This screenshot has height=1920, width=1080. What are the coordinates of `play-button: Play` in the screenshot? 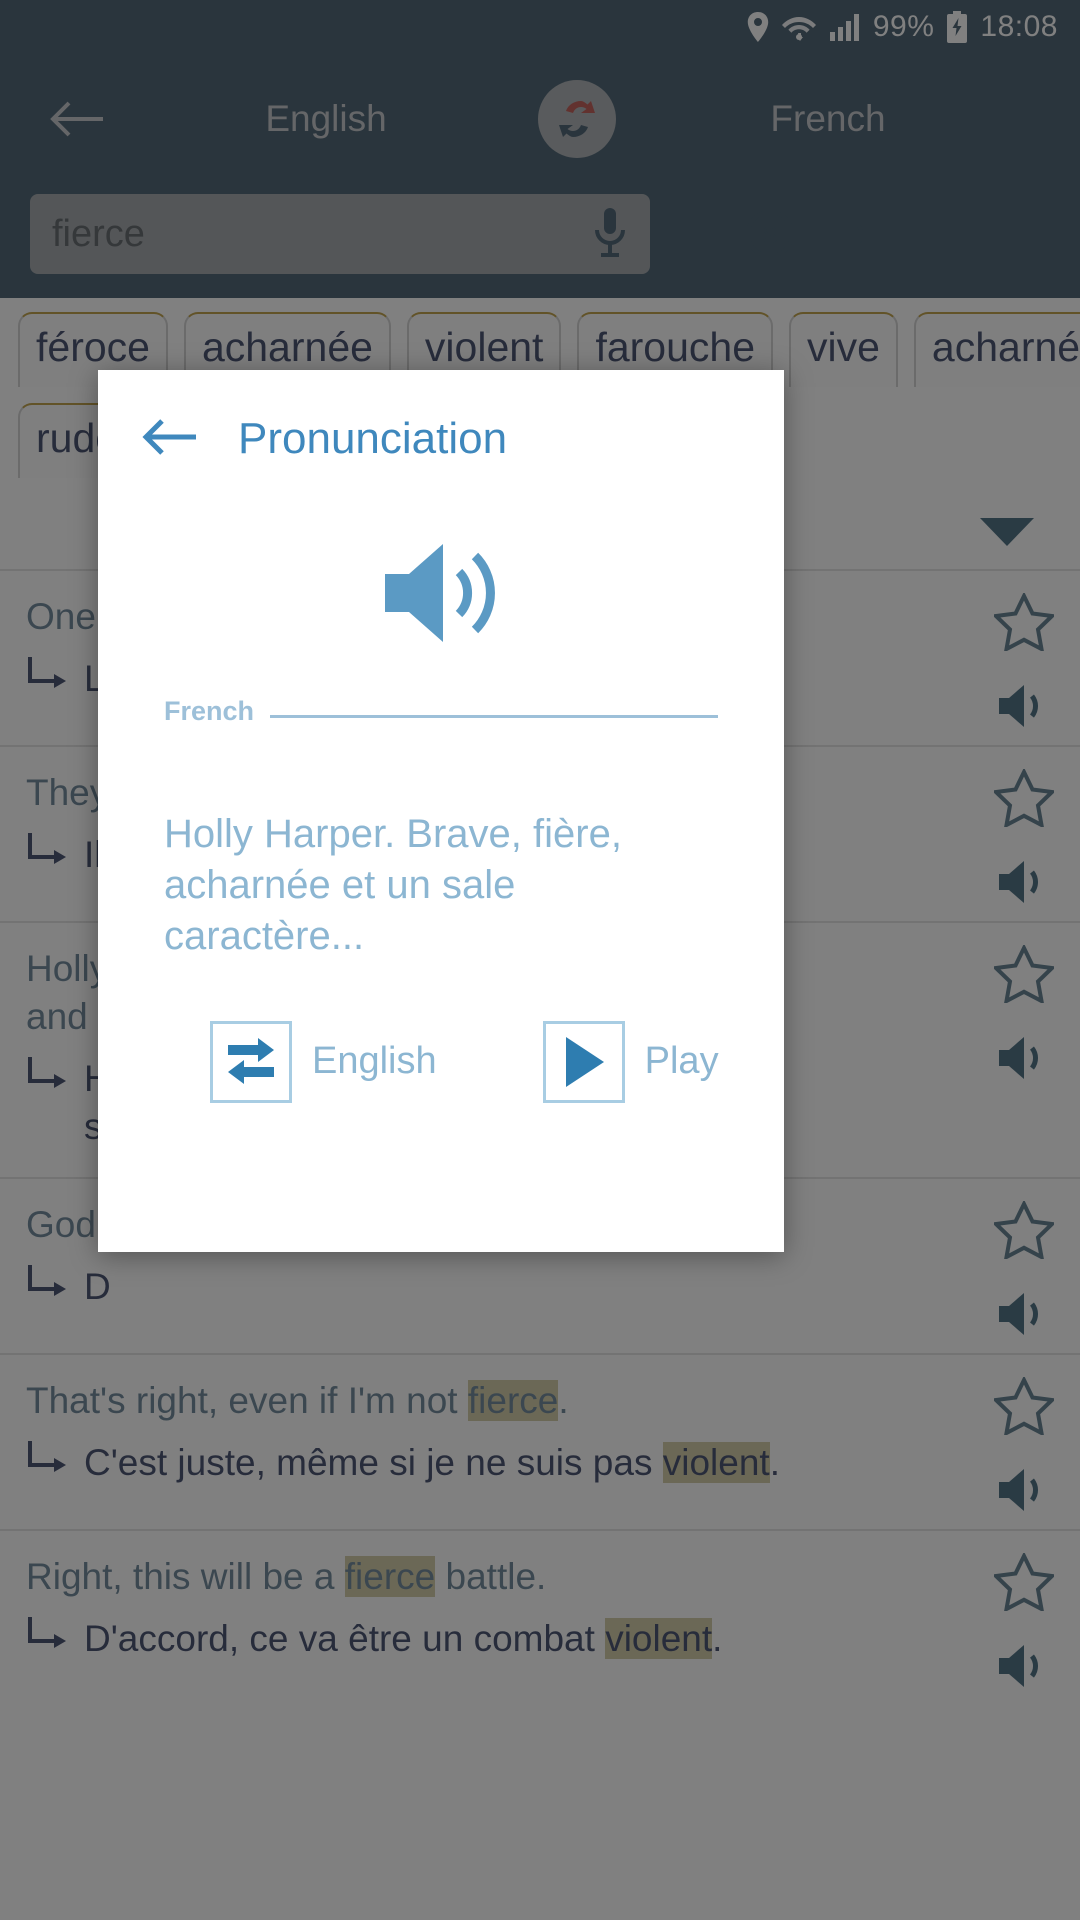 It's located at (630, 1061).